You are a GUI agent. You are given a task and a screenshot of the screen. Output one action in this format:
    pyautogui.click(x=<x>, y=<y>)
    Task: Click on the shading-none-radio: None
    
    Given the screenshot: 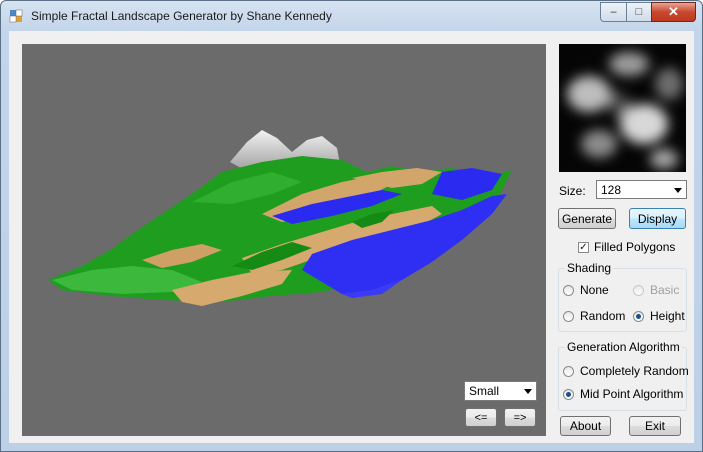 What is the action you would take?
    pyautogui.click(x=586, y=290)
    